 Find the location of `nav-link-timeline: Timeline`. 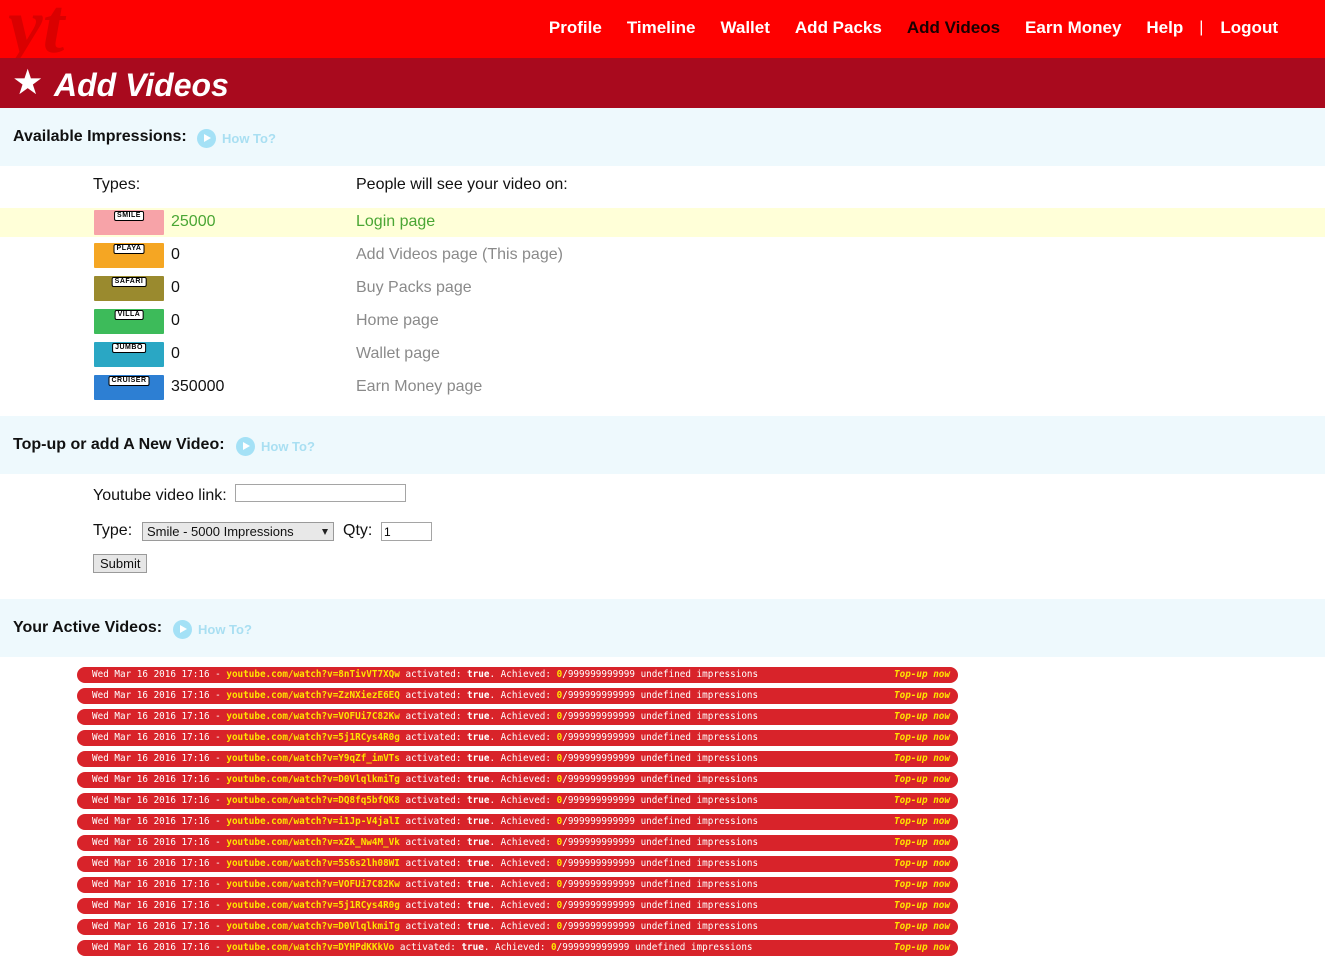

nav-link-timeline: Timeline is located at coordinates (661, 28).